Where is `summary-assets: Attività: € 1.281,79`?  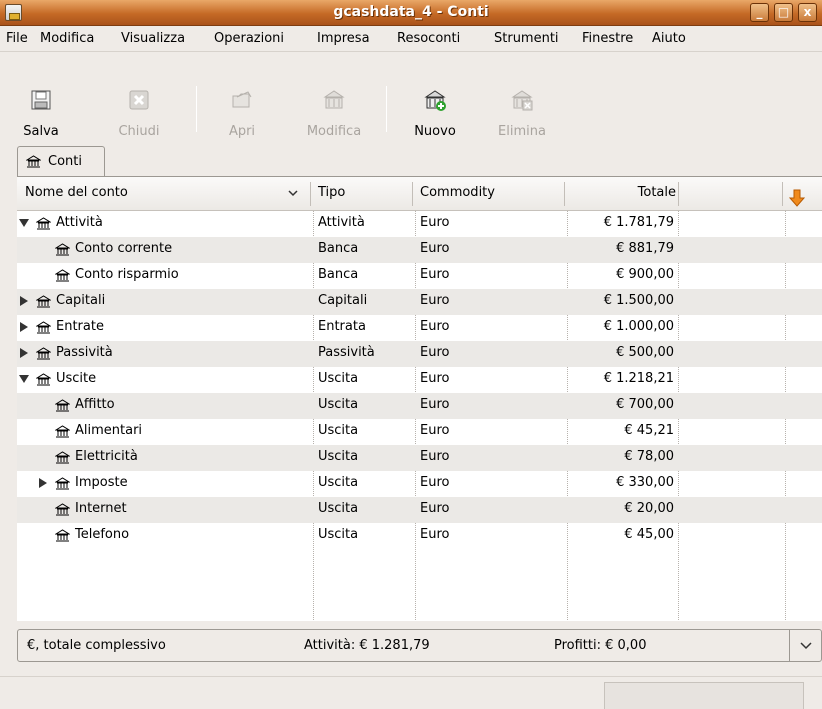 summary-assets: Attività: € 1.281,79 is located at coordinates (367, 645).